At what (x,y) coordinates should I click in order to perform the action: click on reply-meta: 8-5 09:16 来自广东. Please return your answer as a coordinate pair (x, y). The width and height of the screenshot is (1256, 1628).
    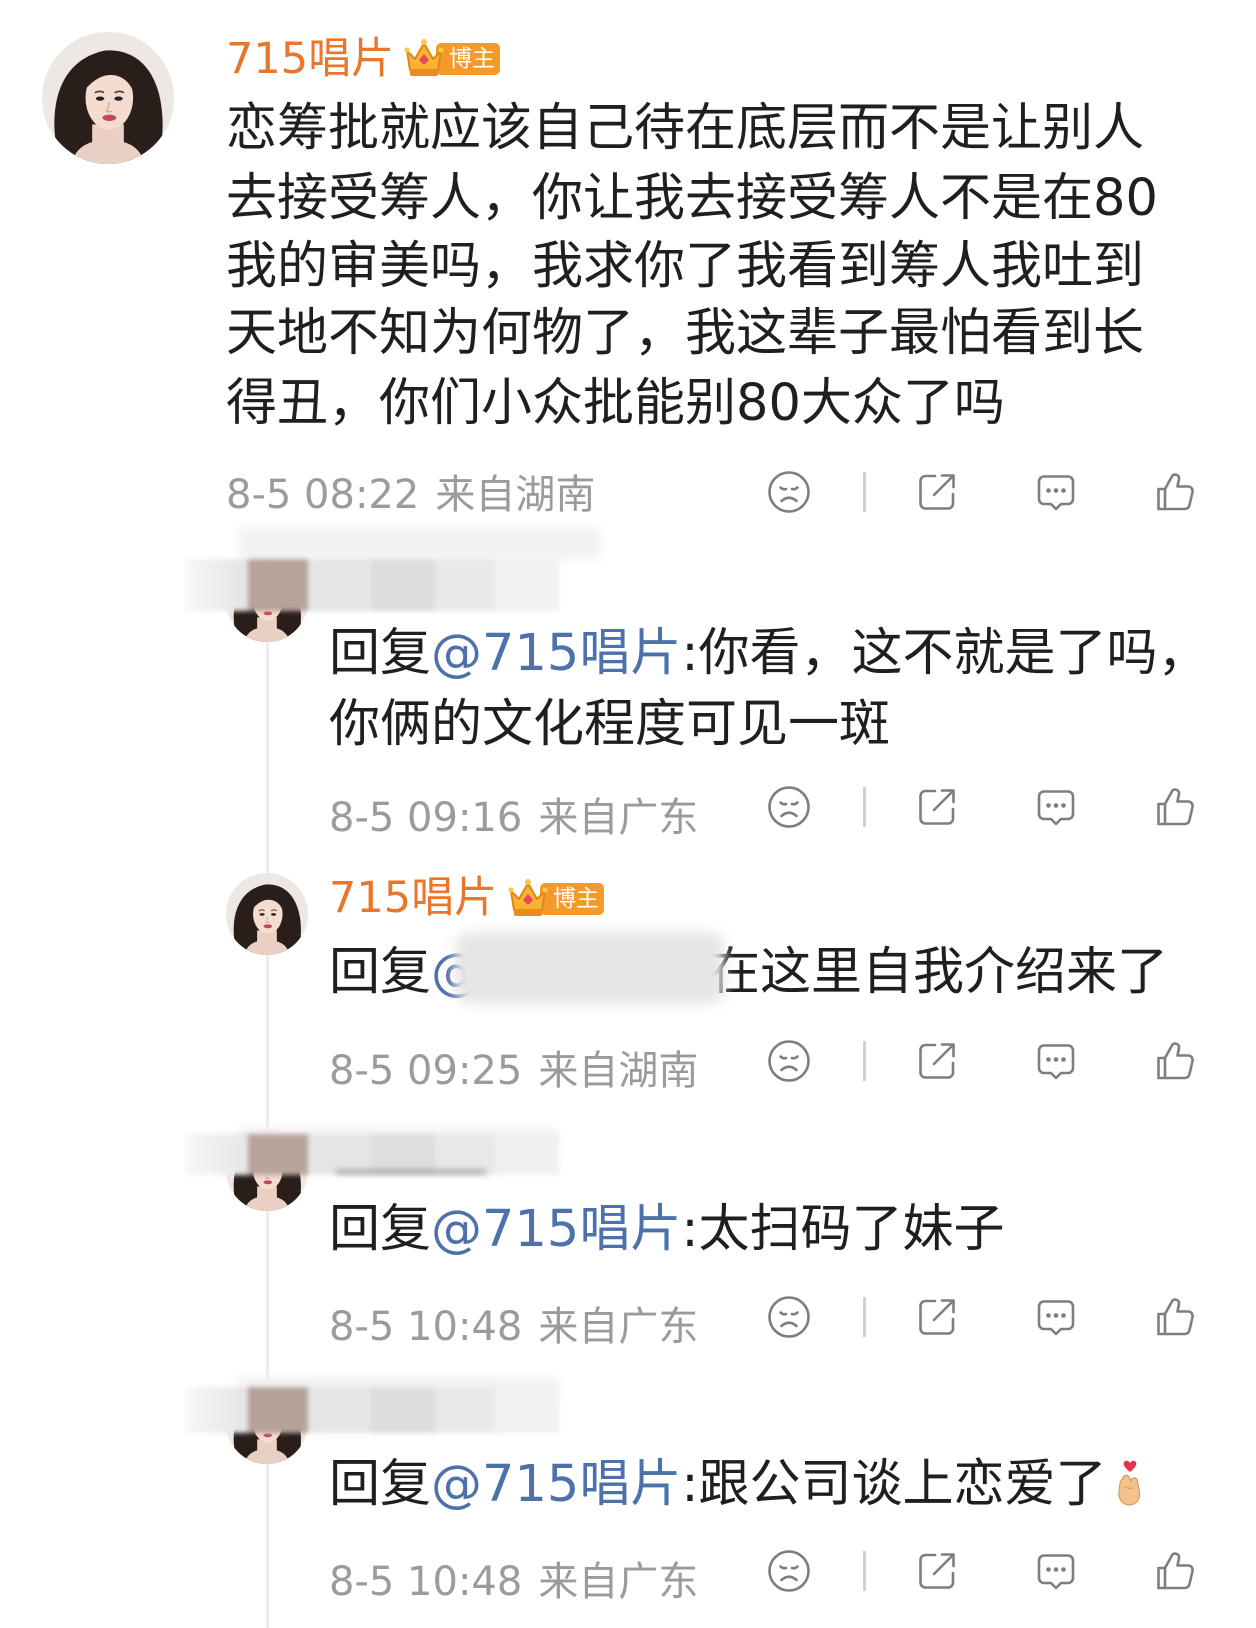
    Looking at the image, I should click on (513, 818).